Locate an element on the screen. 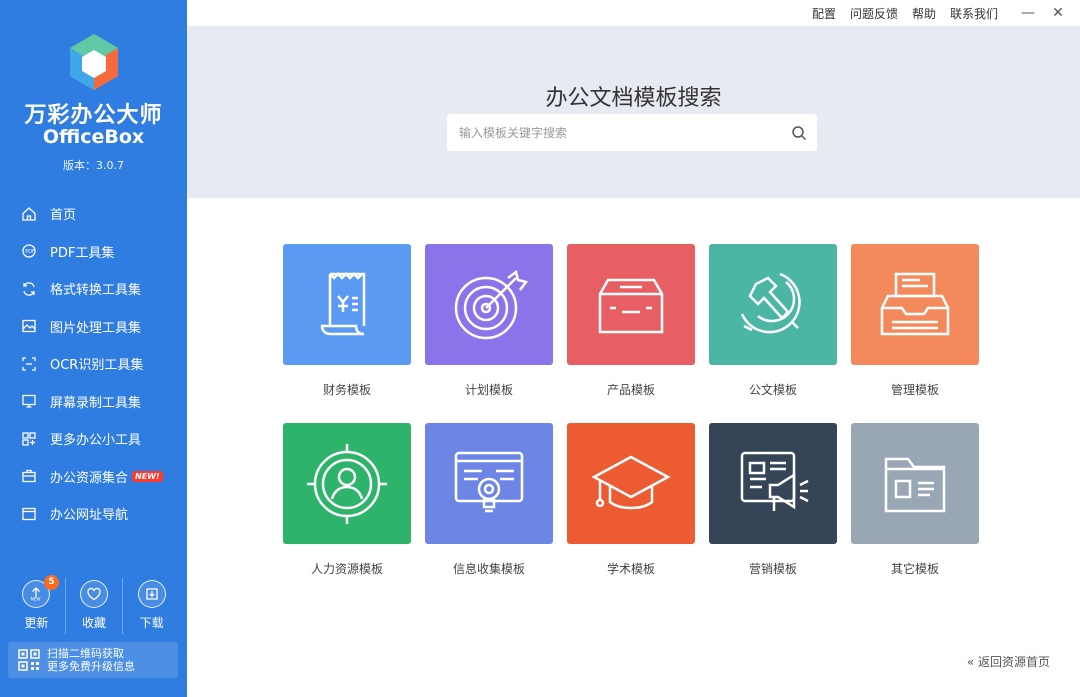  sidebar-item-home: 首页 is located at coordinates (93, 214).